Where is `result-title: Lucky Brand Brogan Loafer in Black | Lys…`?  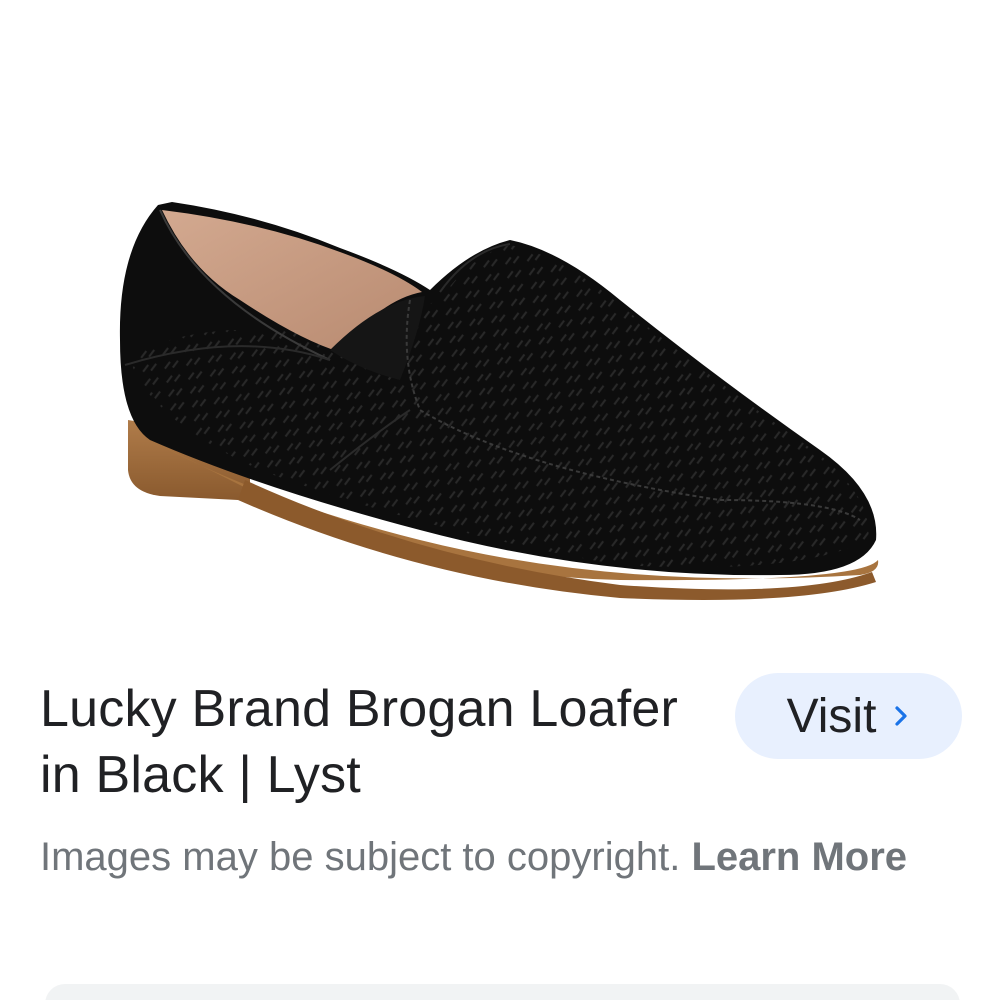 result-title: Lucky Brand Brogan Loafer in Black | Lys… is located at coordinates (370, 742).